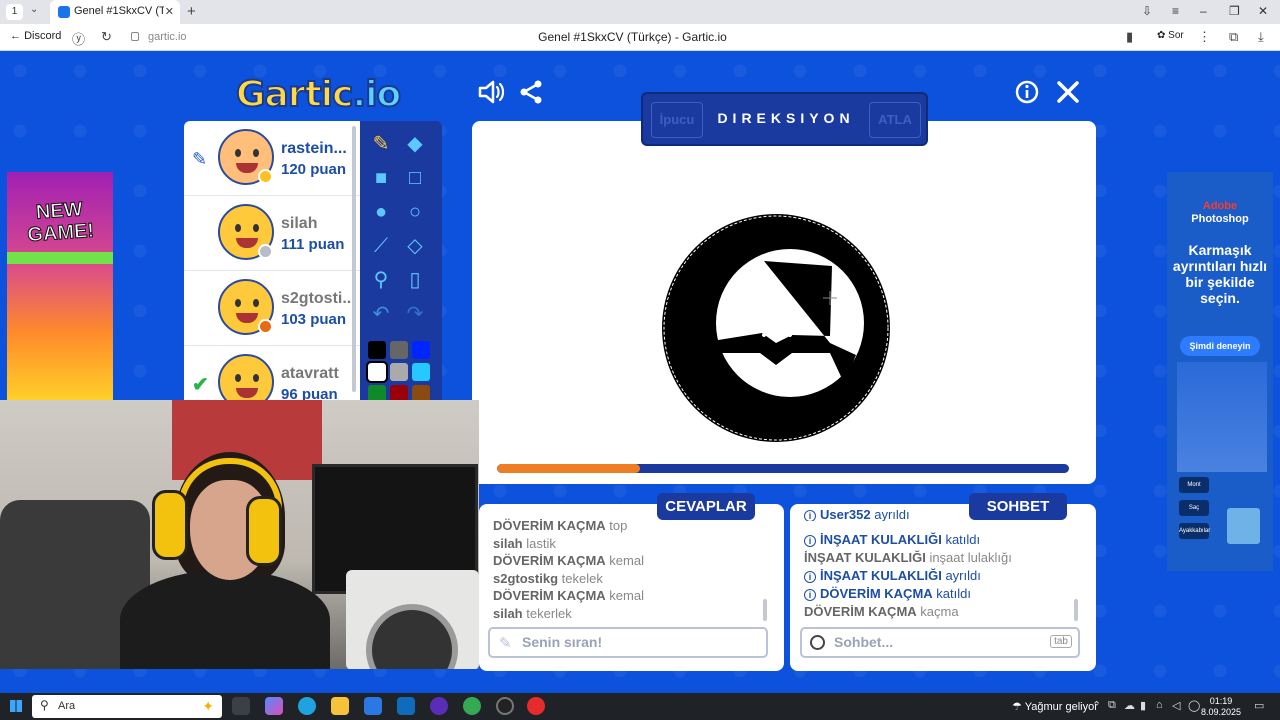 This screenshot has height=720, width=1280. I want to click on left-ad-banner: NEW GAME!, so click(60, 286).